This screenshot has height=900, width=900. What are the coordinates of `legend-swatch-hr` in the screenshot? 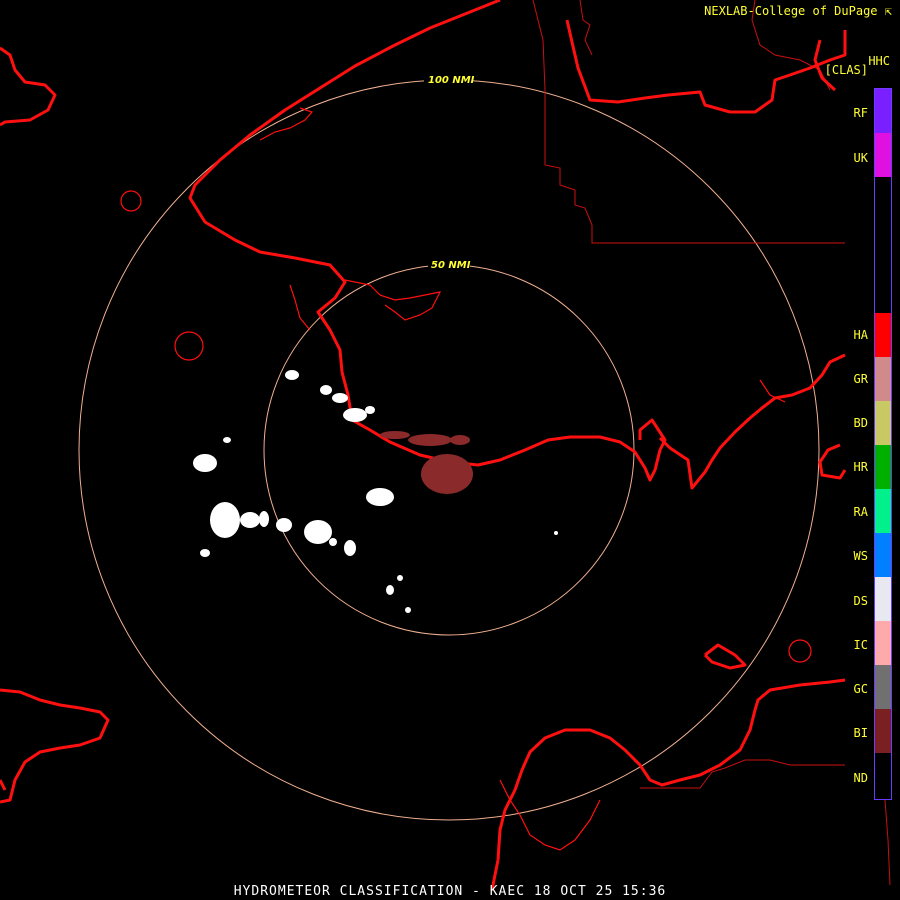 It's located at (883, 467).